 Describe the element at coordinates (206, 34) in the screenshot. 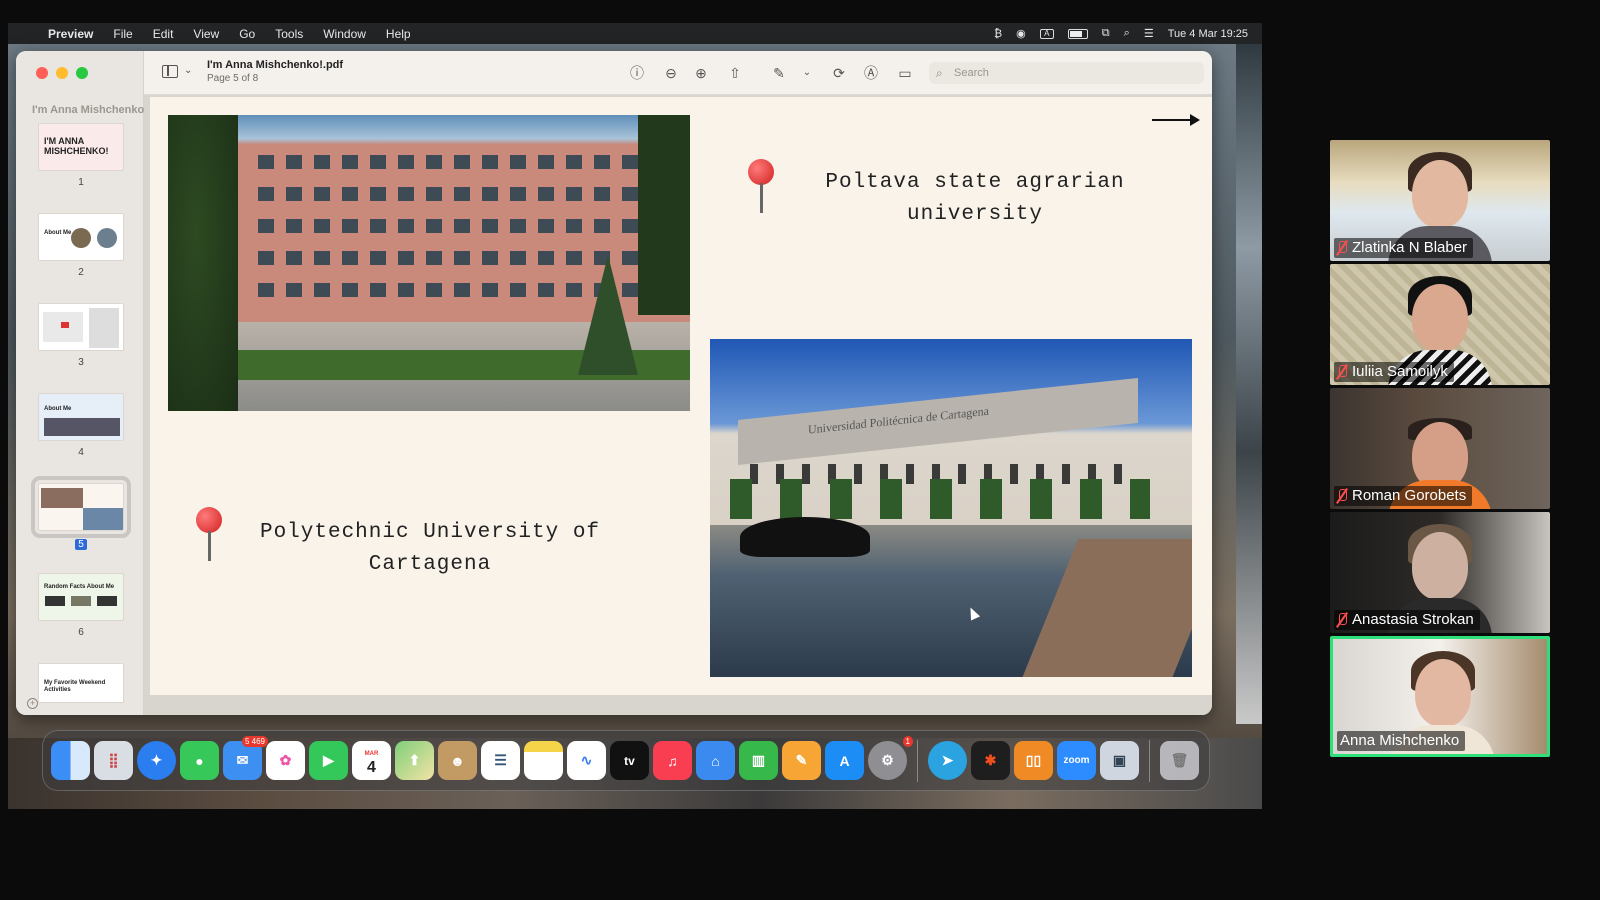

I see `menu-view: View` at that location.